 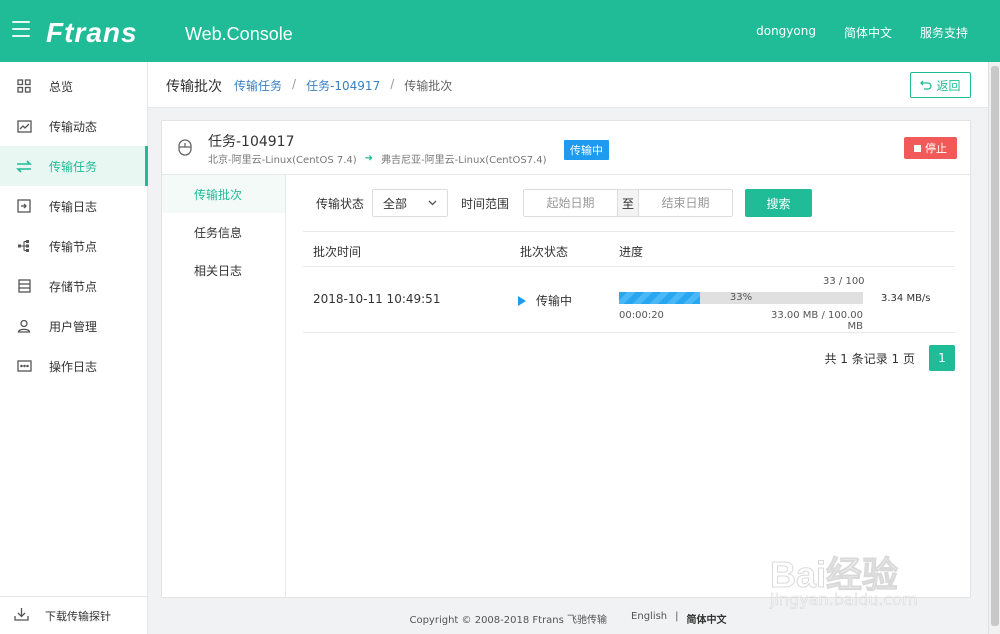 What do you see at coordinates (24, 326) in the screenshot?
I see `user-icon` at bounding box center [24, 326].